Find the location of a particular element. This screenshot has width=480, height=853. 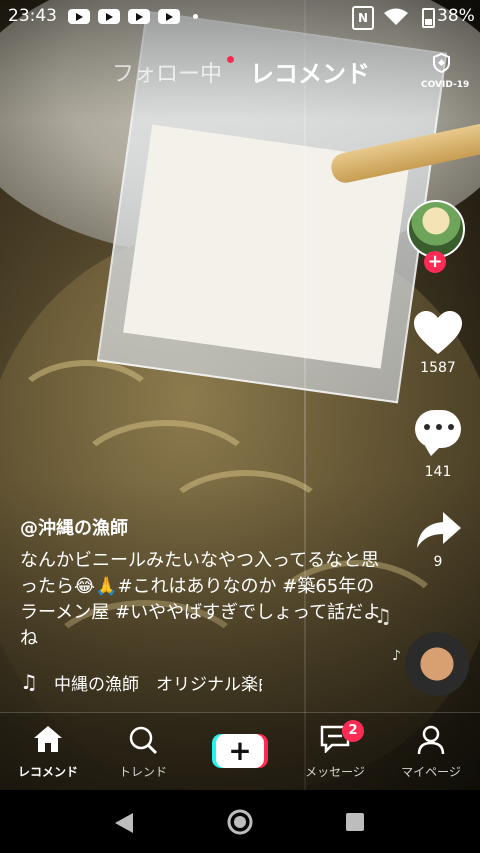

profile-icon is located at coordinates (431, 740).